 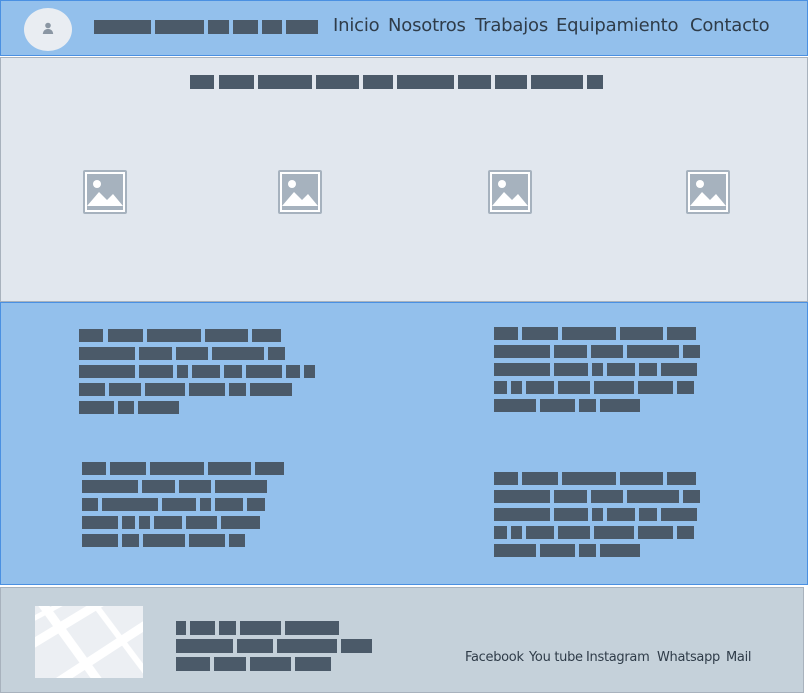 What do you see at coordinates (427, 26) in the screenshot?
I see `nav-link-nosotros: Nosotros` at bounding box center [427, 26].